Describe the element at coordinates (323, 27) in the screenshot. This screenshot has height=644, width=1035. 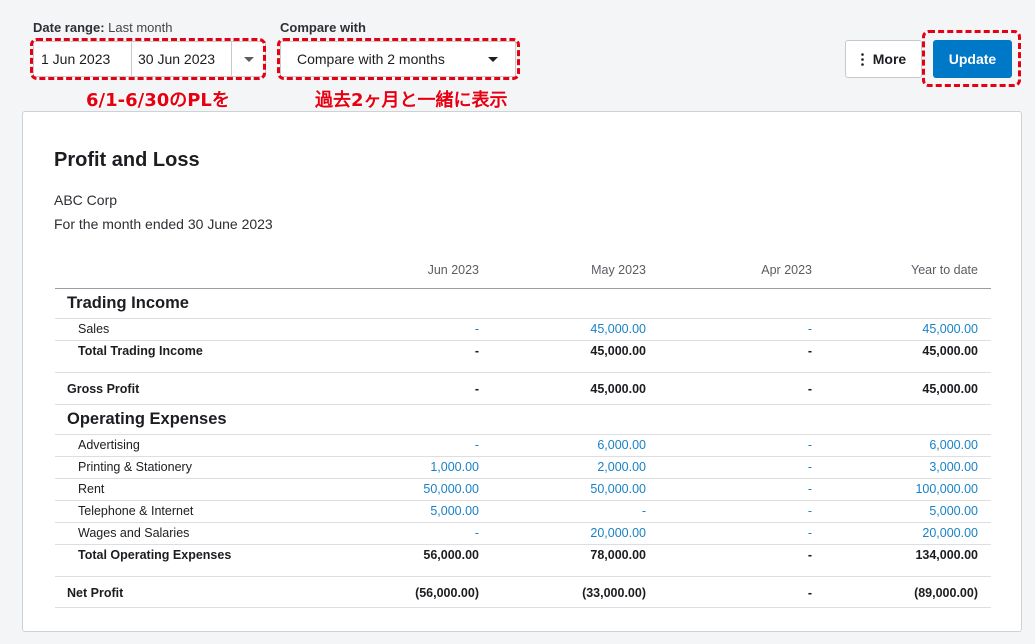
I see `compare-label: Compare with` at that location.